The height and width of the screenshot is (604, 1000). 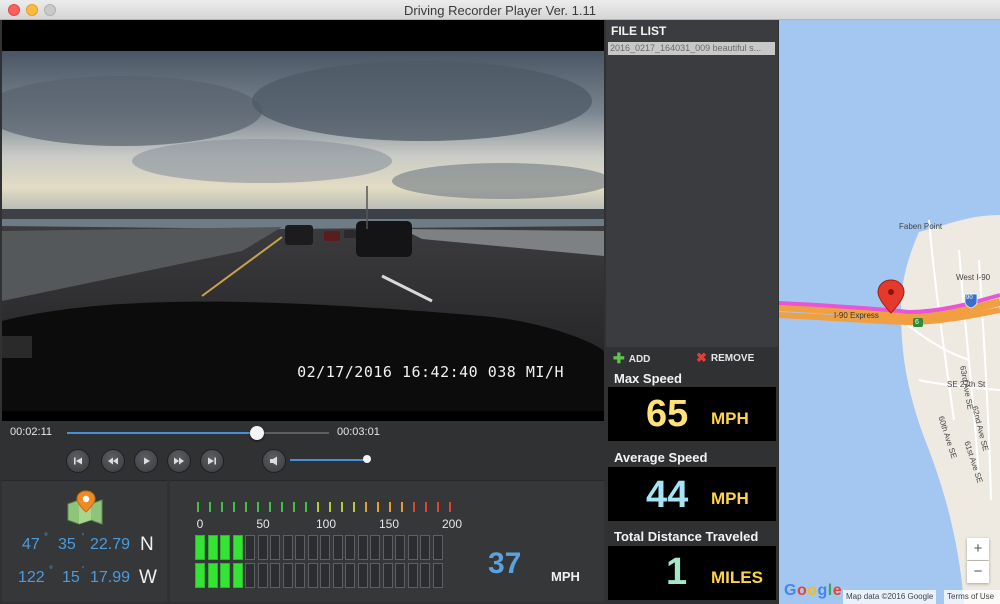 What do you see at coordinates (78, 461) in the screenshot?
I see `skip-to-start-button` at bounding box center [78, 461].